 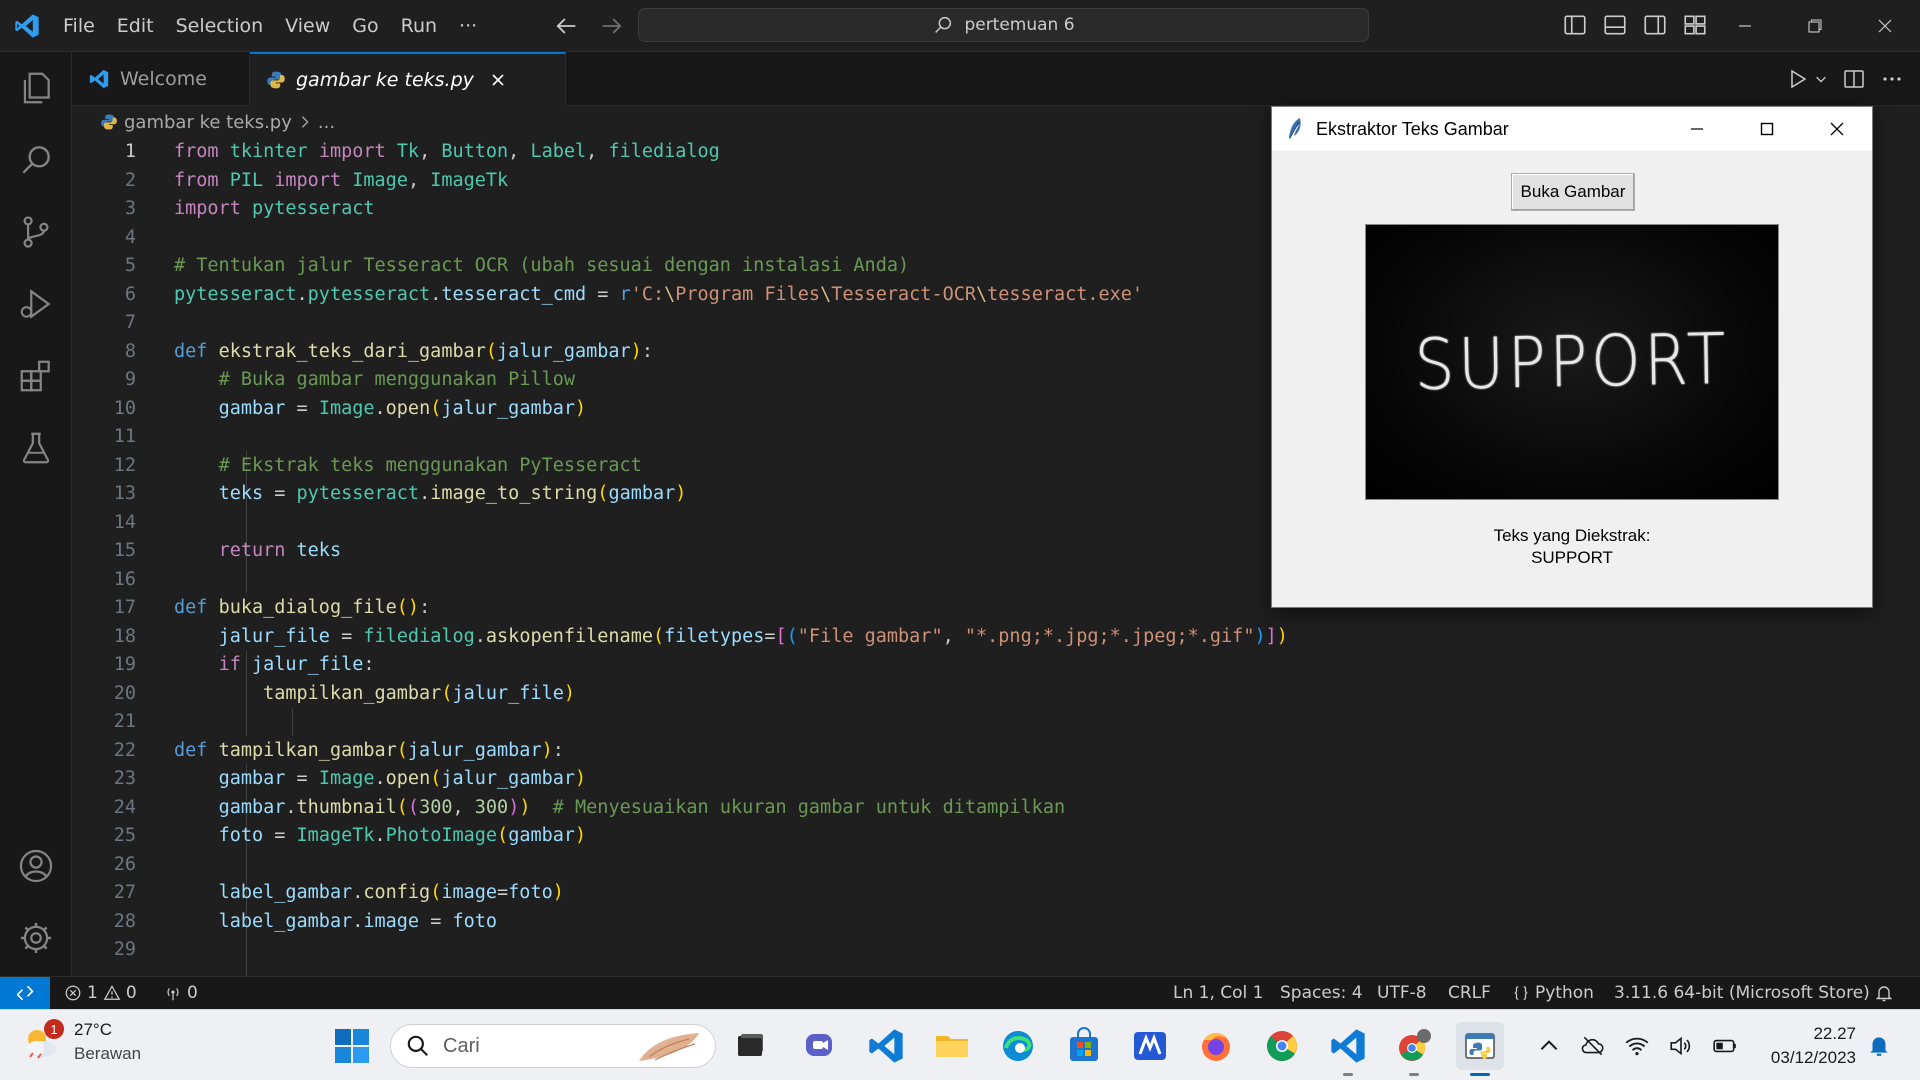 I want to click on gear-icon, so click(x=36, y=938).